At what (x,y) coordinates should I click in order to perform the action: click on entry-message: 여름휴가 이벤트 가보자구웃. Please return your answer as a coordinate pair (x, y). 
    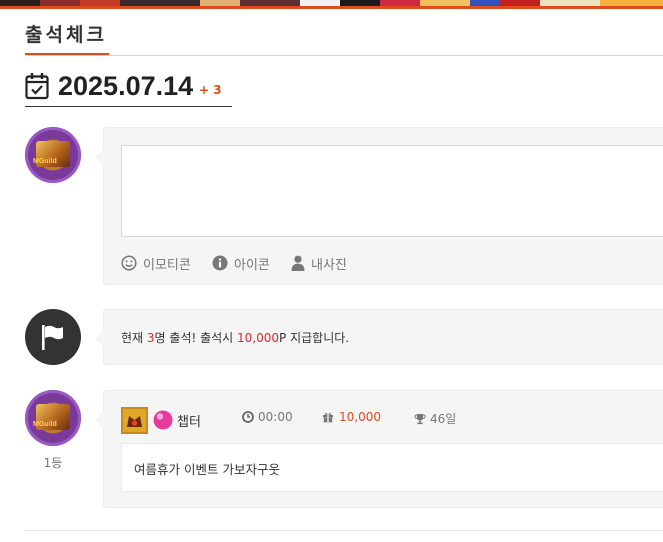
    Looking at the image, I should click on (207, 469).